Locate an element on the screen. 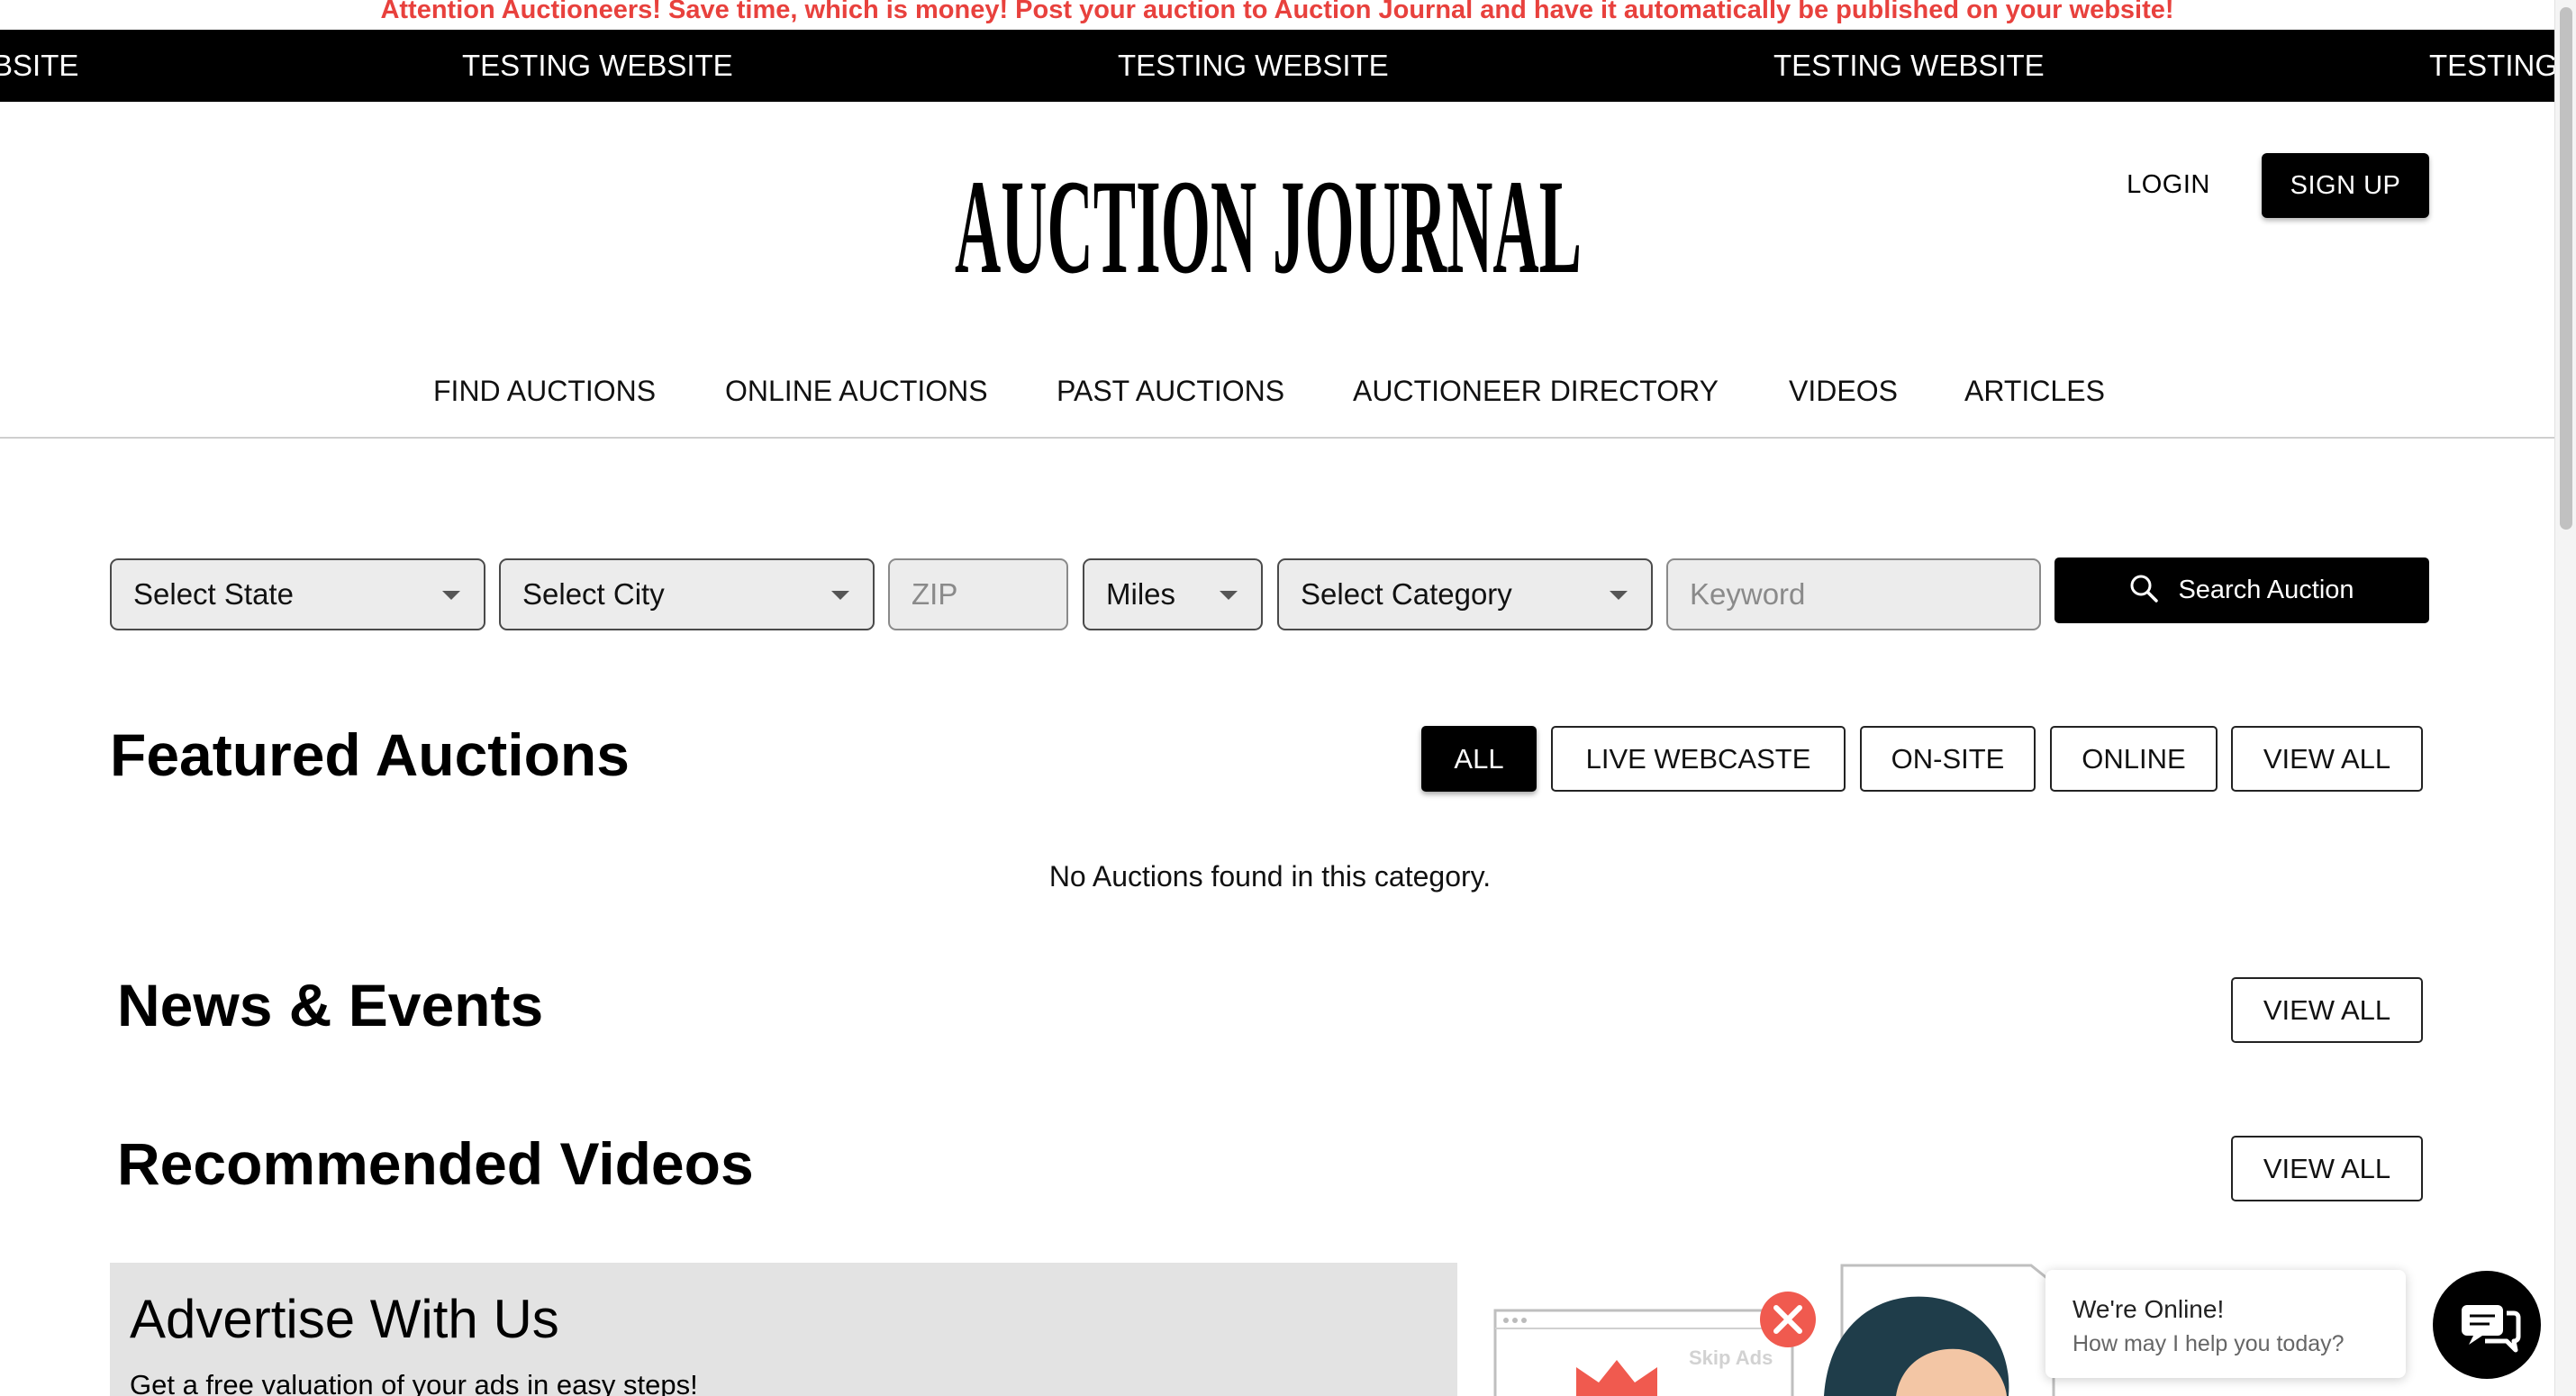 The height and width of the screenshot is (1396, 2576). page-scrollbar is located at coordinates (2565, 698).